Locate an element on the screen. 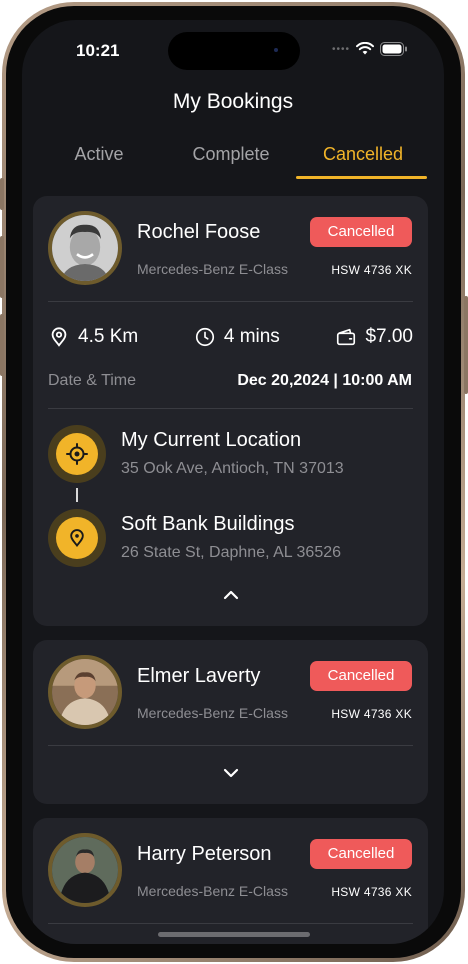 Image resolution: width=468 pixels, height=964 pixels. pickup-marker is located at coordinates (77, 454).